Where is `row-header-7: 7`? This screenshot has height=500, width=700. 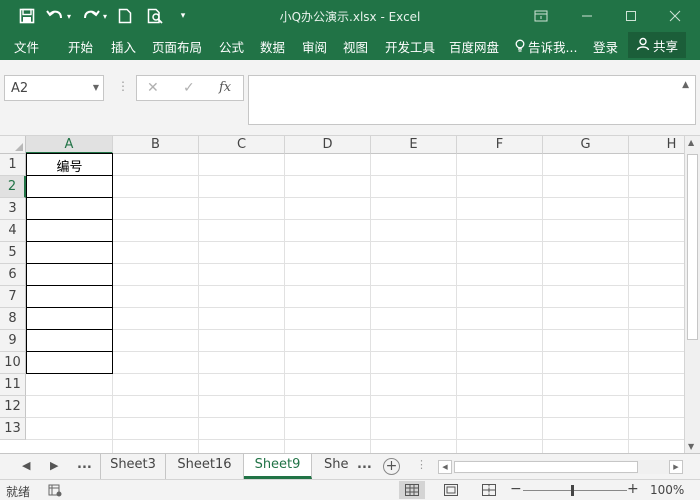
row-header-7: 7 is located at coordinates (13, 297).